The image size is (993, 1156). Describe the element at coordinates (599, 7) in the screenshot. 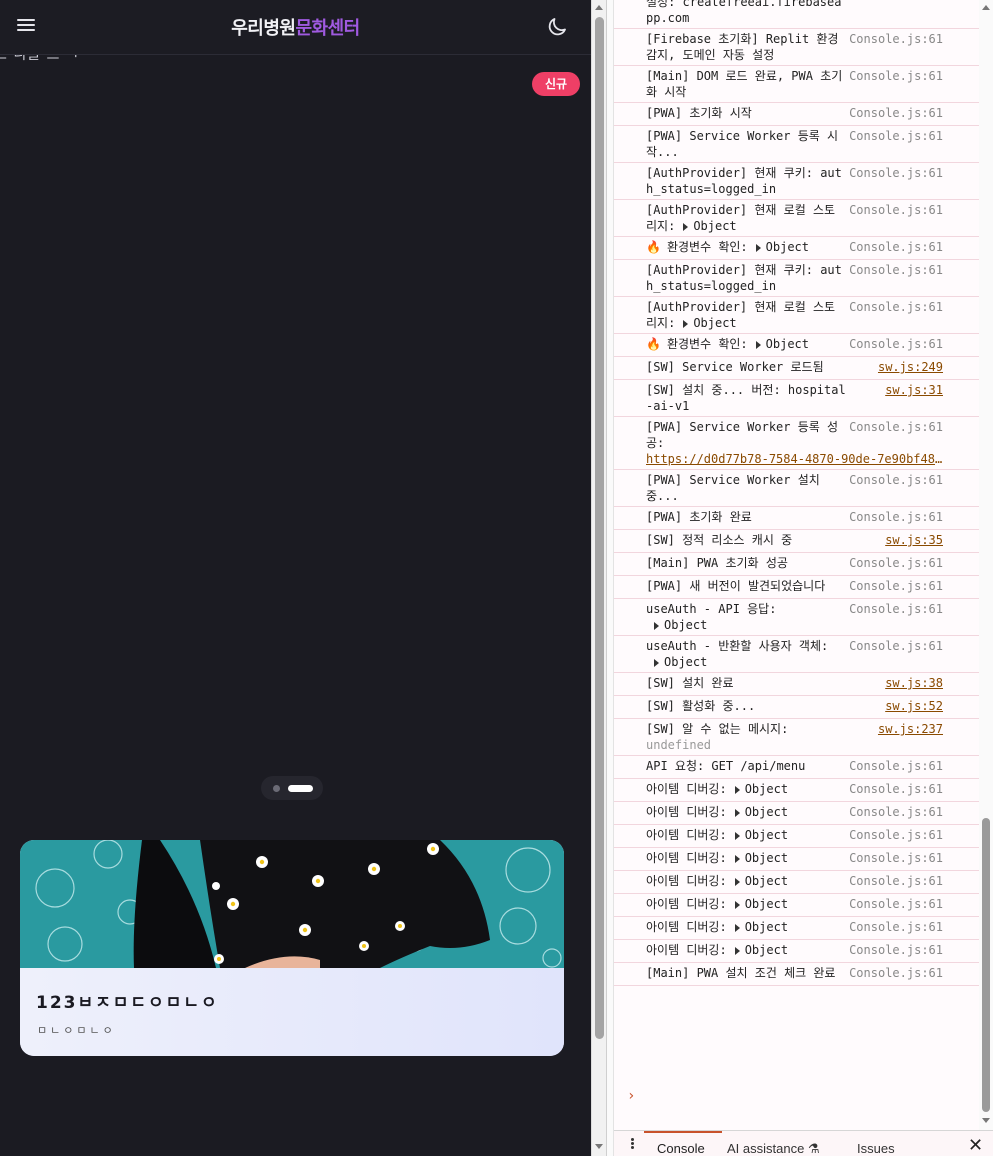

I see `scroll-up-arrow-icon` at that location.